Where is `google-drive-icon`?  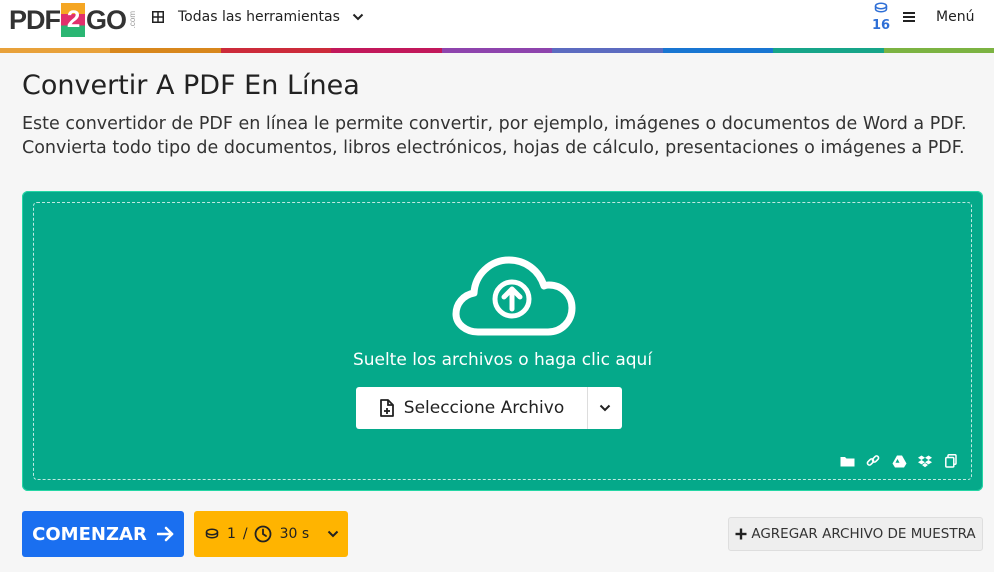
google-drive-icon is located at coordinates (899, 461).